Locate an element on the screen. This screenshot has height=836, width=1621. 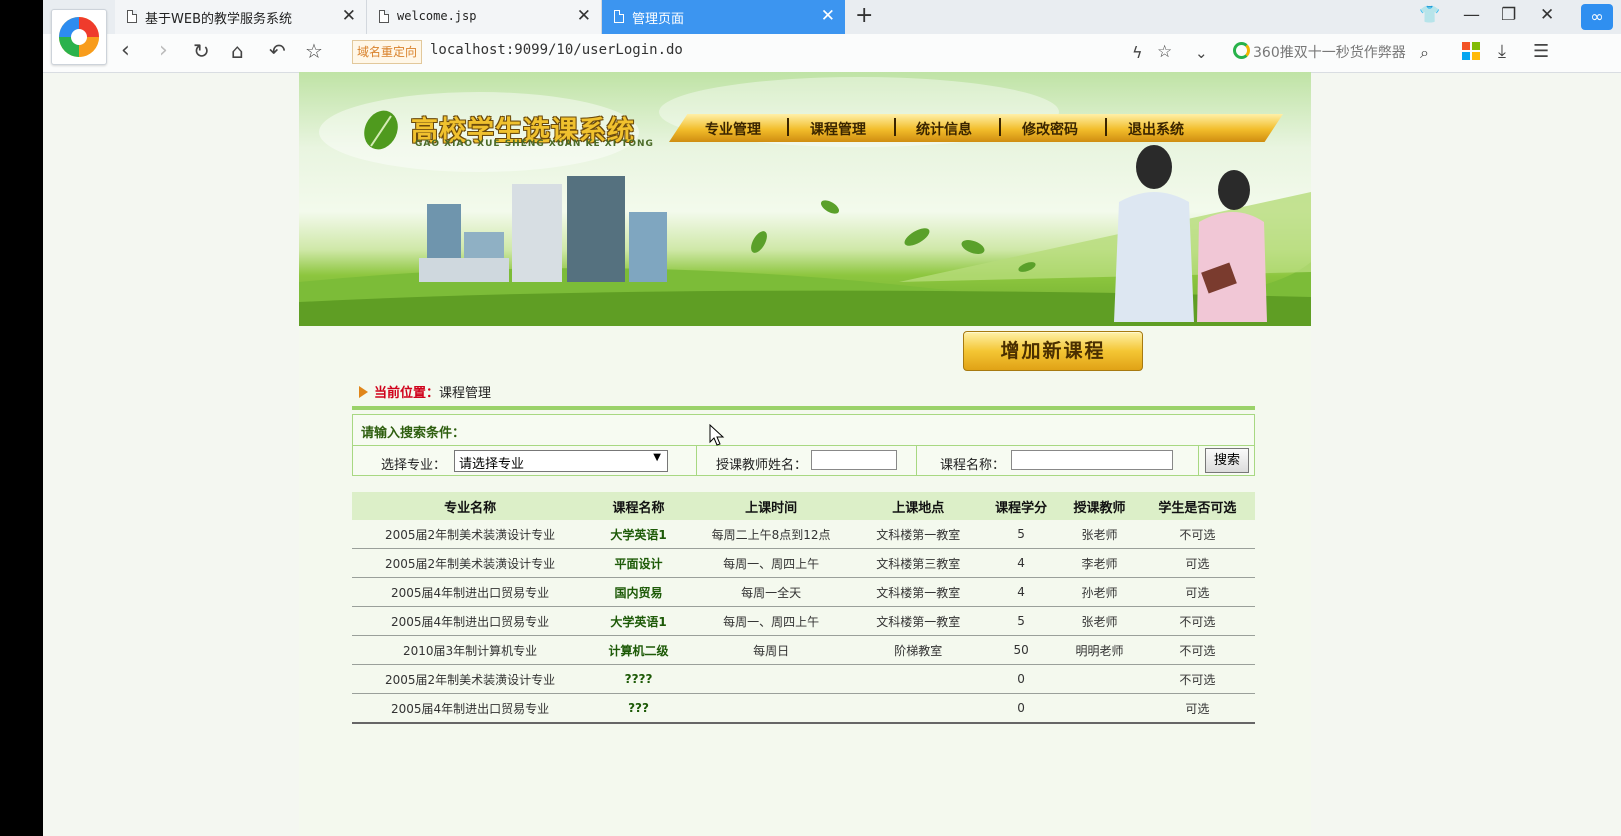
course-name-link: 计算机二级 is located at coordinates (638, 650).